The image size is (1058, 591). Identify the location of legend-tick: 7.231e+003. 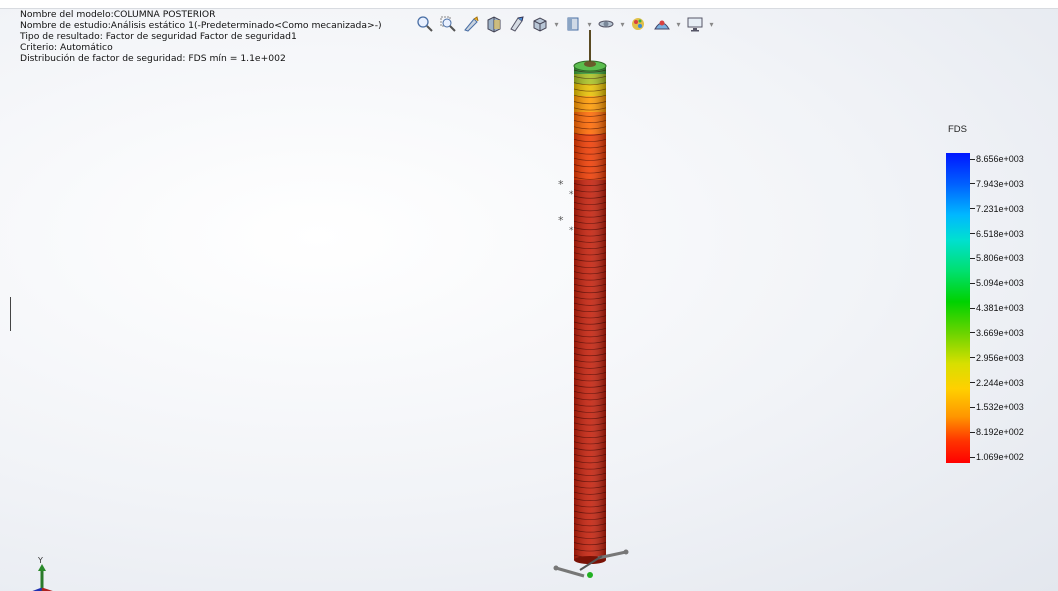
(997, 209).